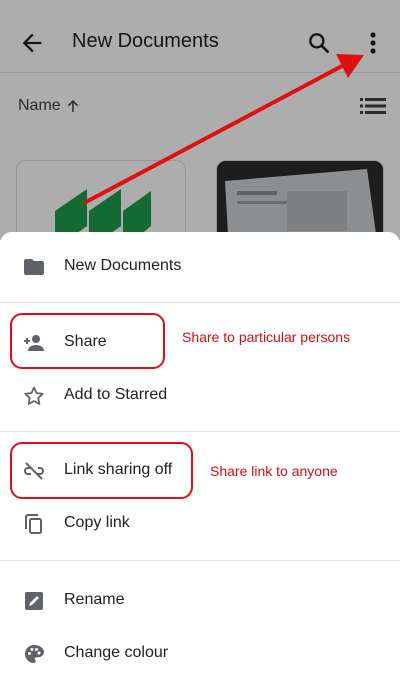 The height and width of the screenshot is (690, 400). I want to click on add-to-starred-item: Add to Starred, so click(200, 396).